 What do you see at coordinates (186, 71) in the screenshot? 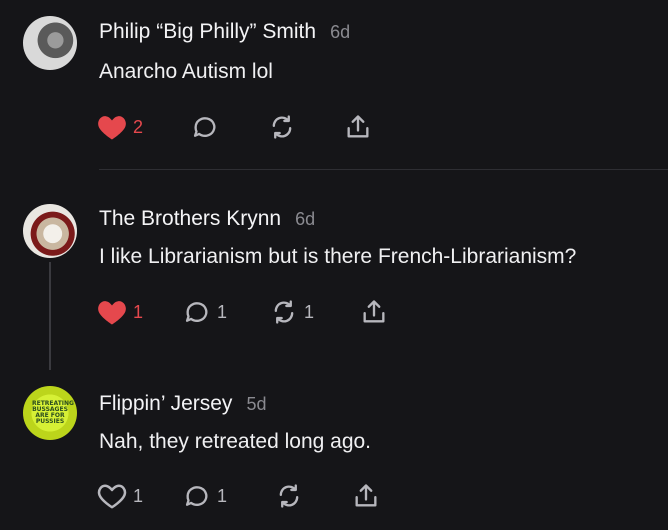
I see `comment-text: Anarcho Autism lol` at bounding box center [186, 71].